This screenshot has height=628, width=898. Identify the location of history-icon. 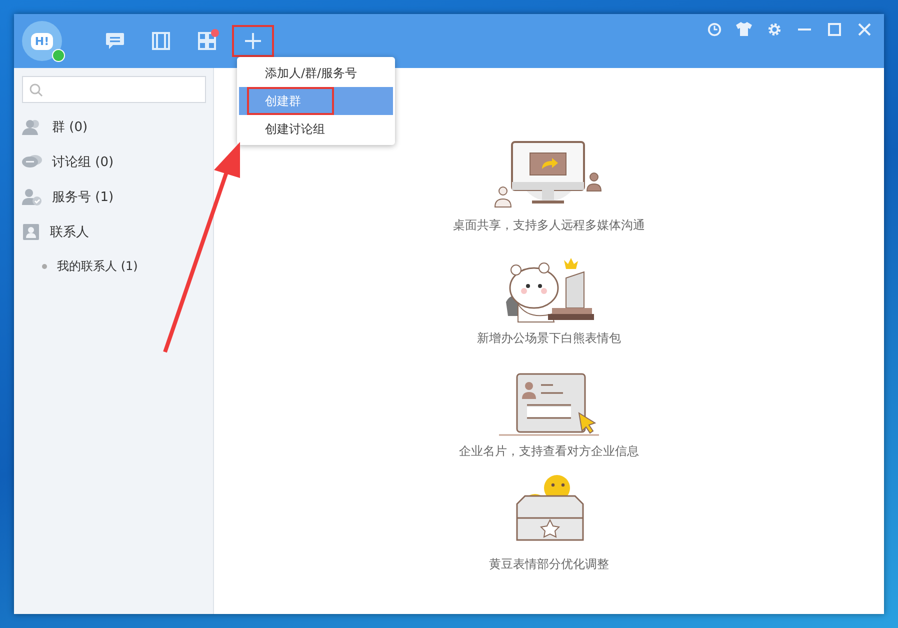
(714, 29).